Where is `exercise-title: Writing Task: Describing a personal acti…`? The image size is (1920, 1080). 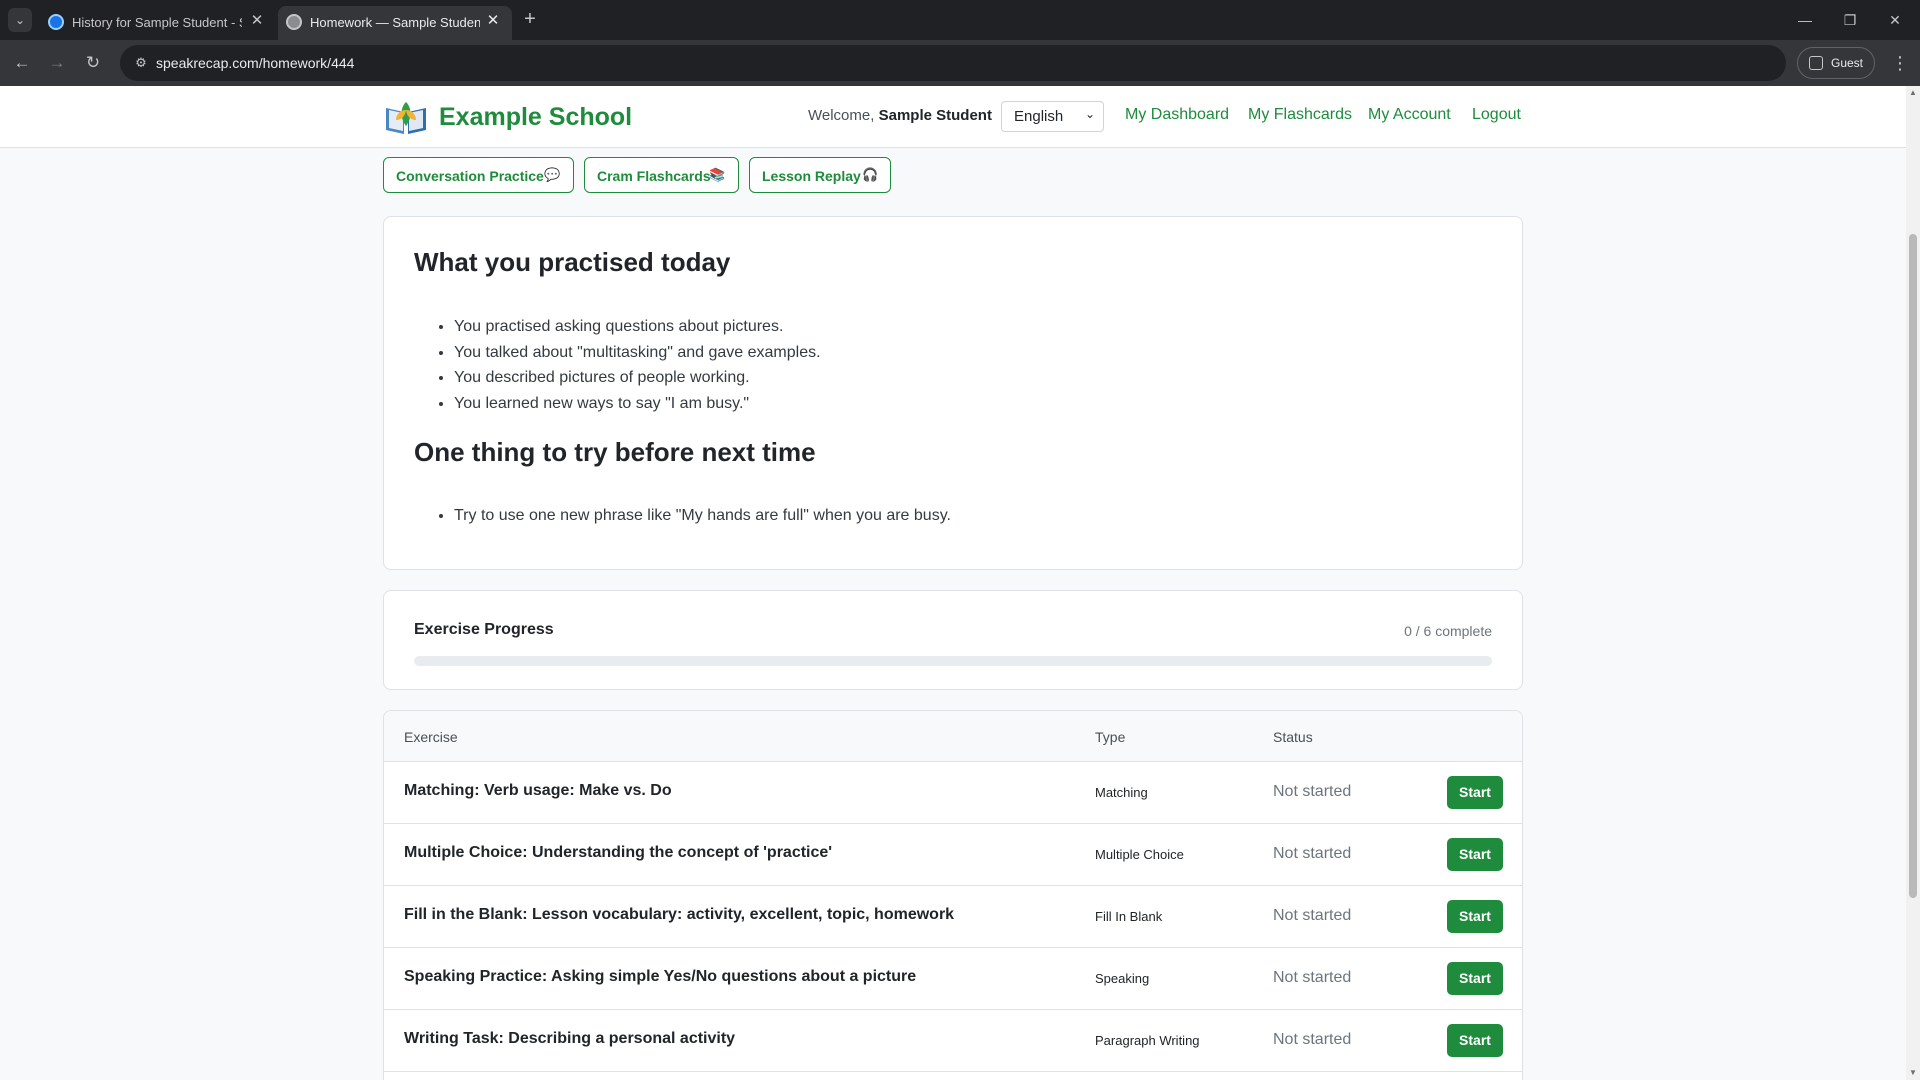
exercise-title: Writing Task: Describing a personal acti… is located at coordinates (570, 1038).